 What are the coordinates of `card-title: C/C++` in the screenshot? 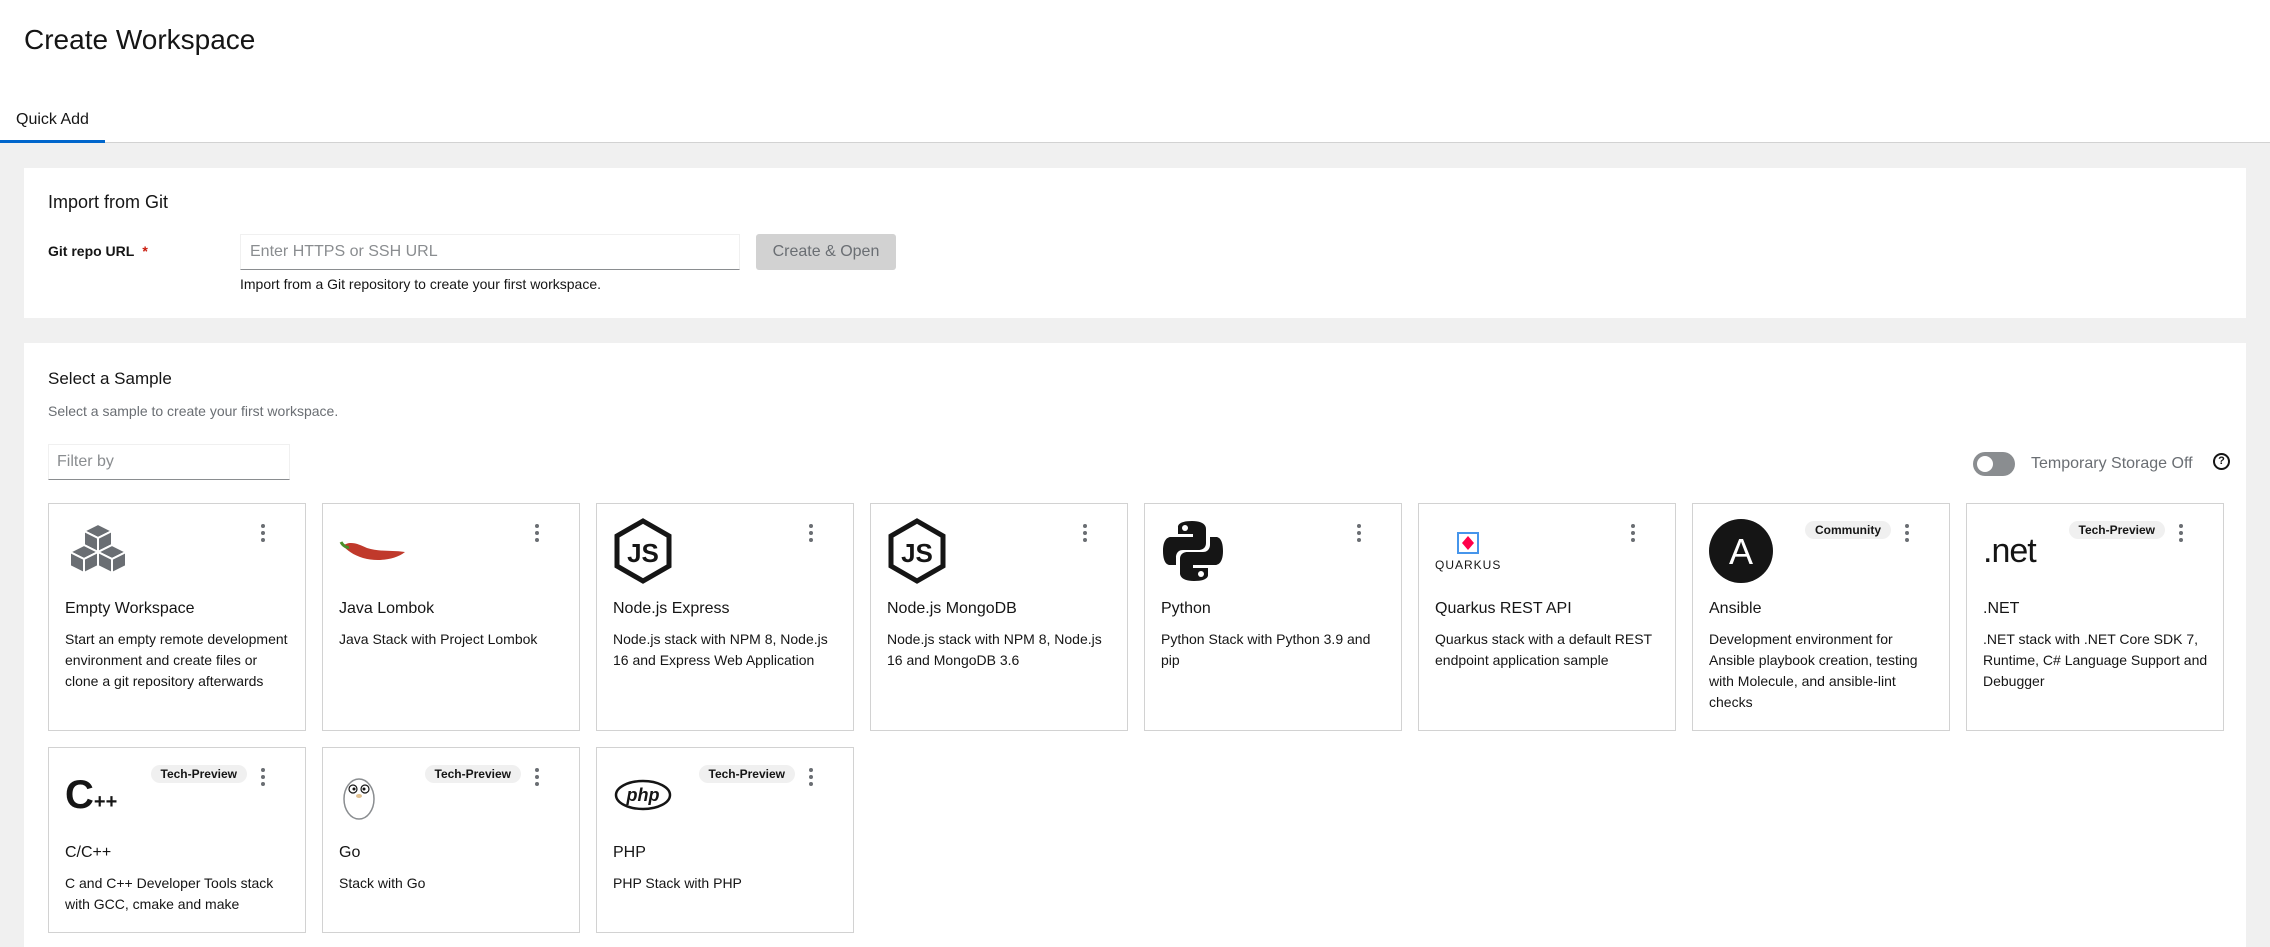 It's located at (88, 852).